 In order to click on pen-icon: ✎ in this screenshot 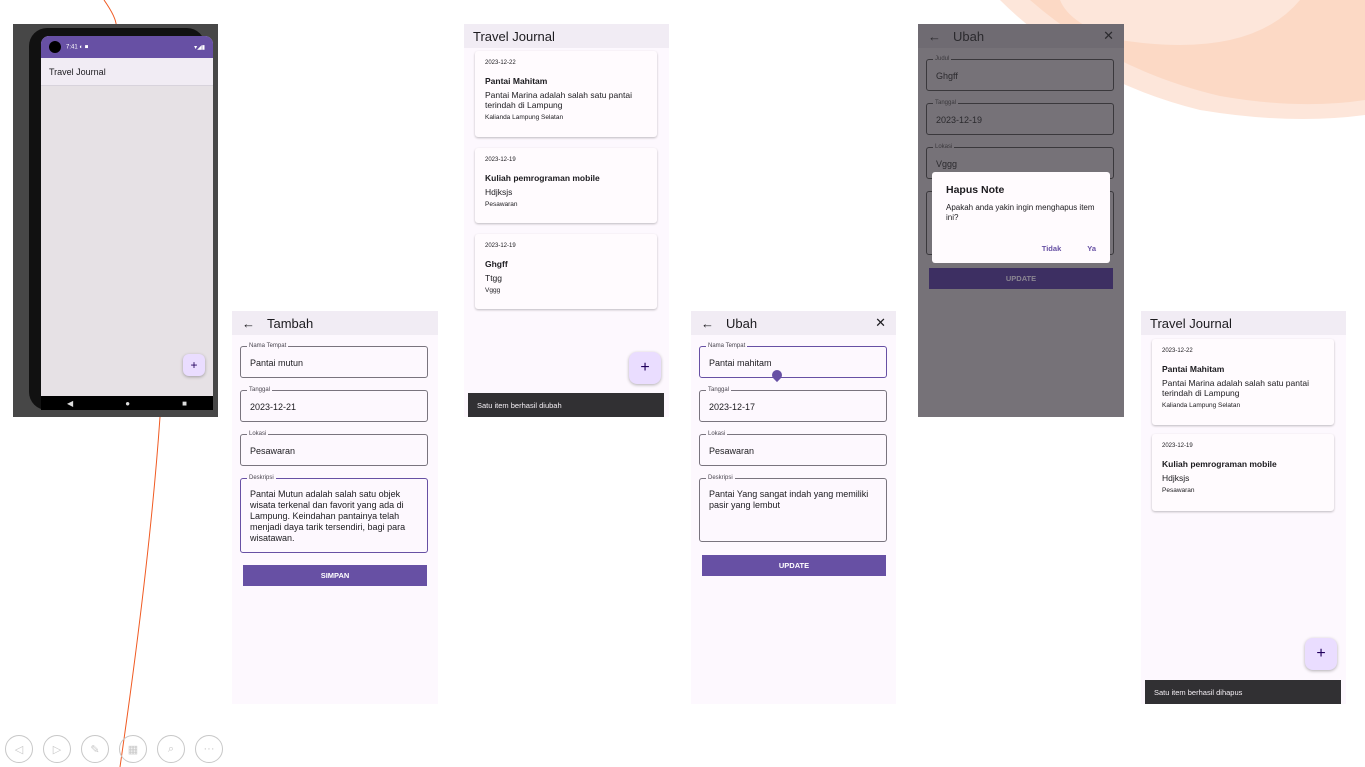, I will do `click(95, 749)`.